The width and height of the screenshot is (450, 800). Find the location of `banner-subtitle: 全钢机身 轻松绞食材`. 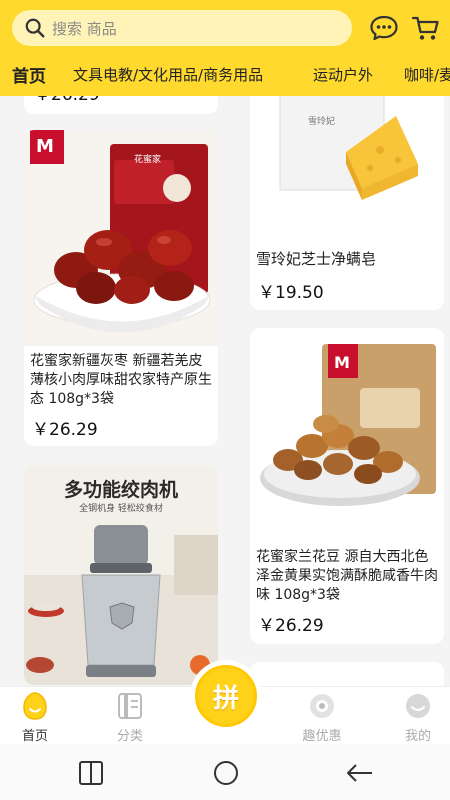

banner-subtitle: 全钢机身 轻松绞食材 is located at coordinates (121, 509).